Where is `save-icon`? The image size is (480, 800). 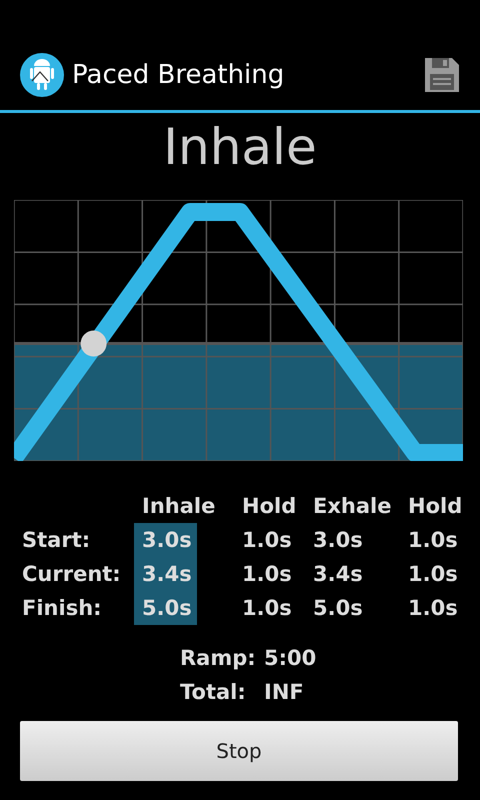
save-icon is located at coordinates (442, 75).